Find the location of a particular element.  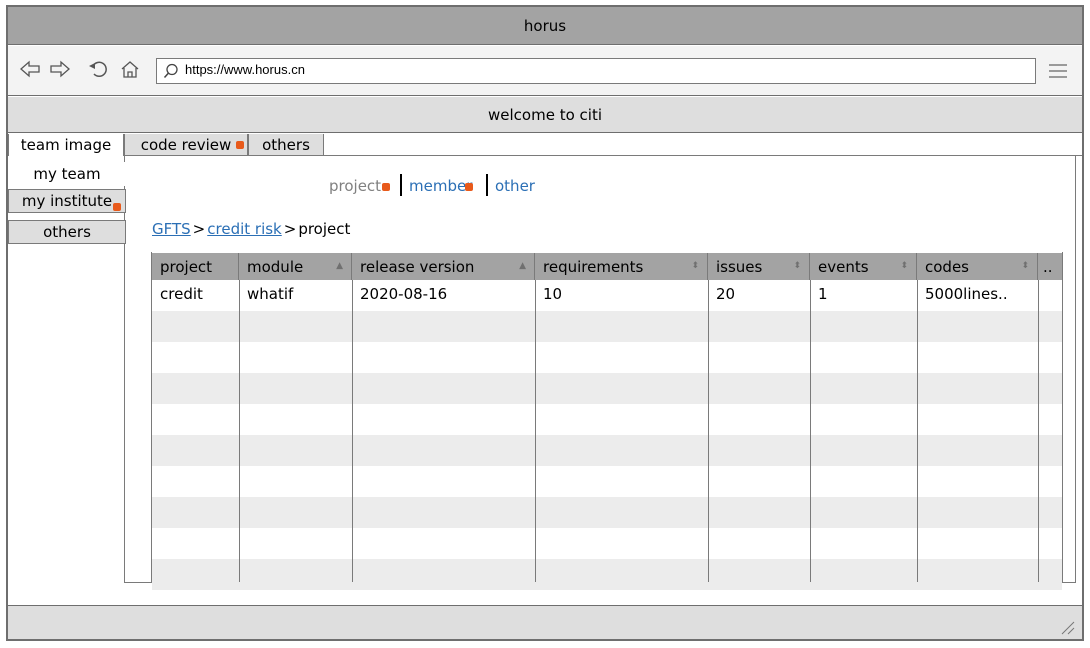

column-header-issues: issues ⬍ is located at coordinates (759, 266).